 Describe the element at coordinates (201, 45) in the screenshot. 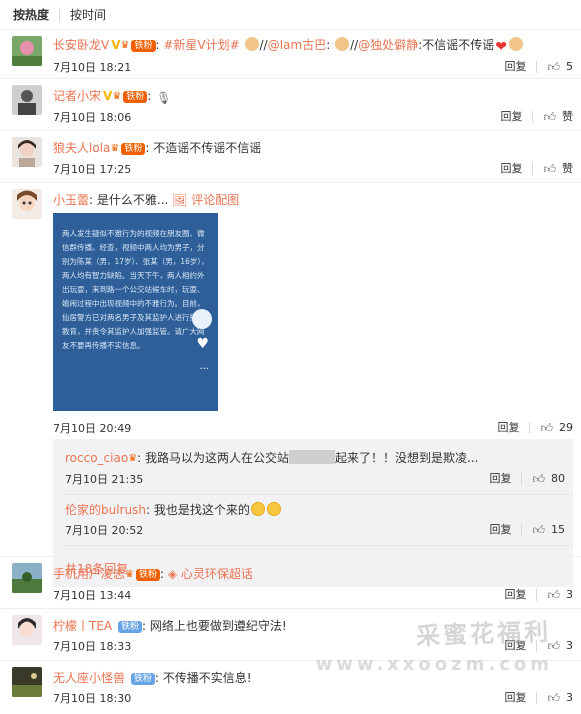

I see `topic-link: #新星V计划#` at that location.